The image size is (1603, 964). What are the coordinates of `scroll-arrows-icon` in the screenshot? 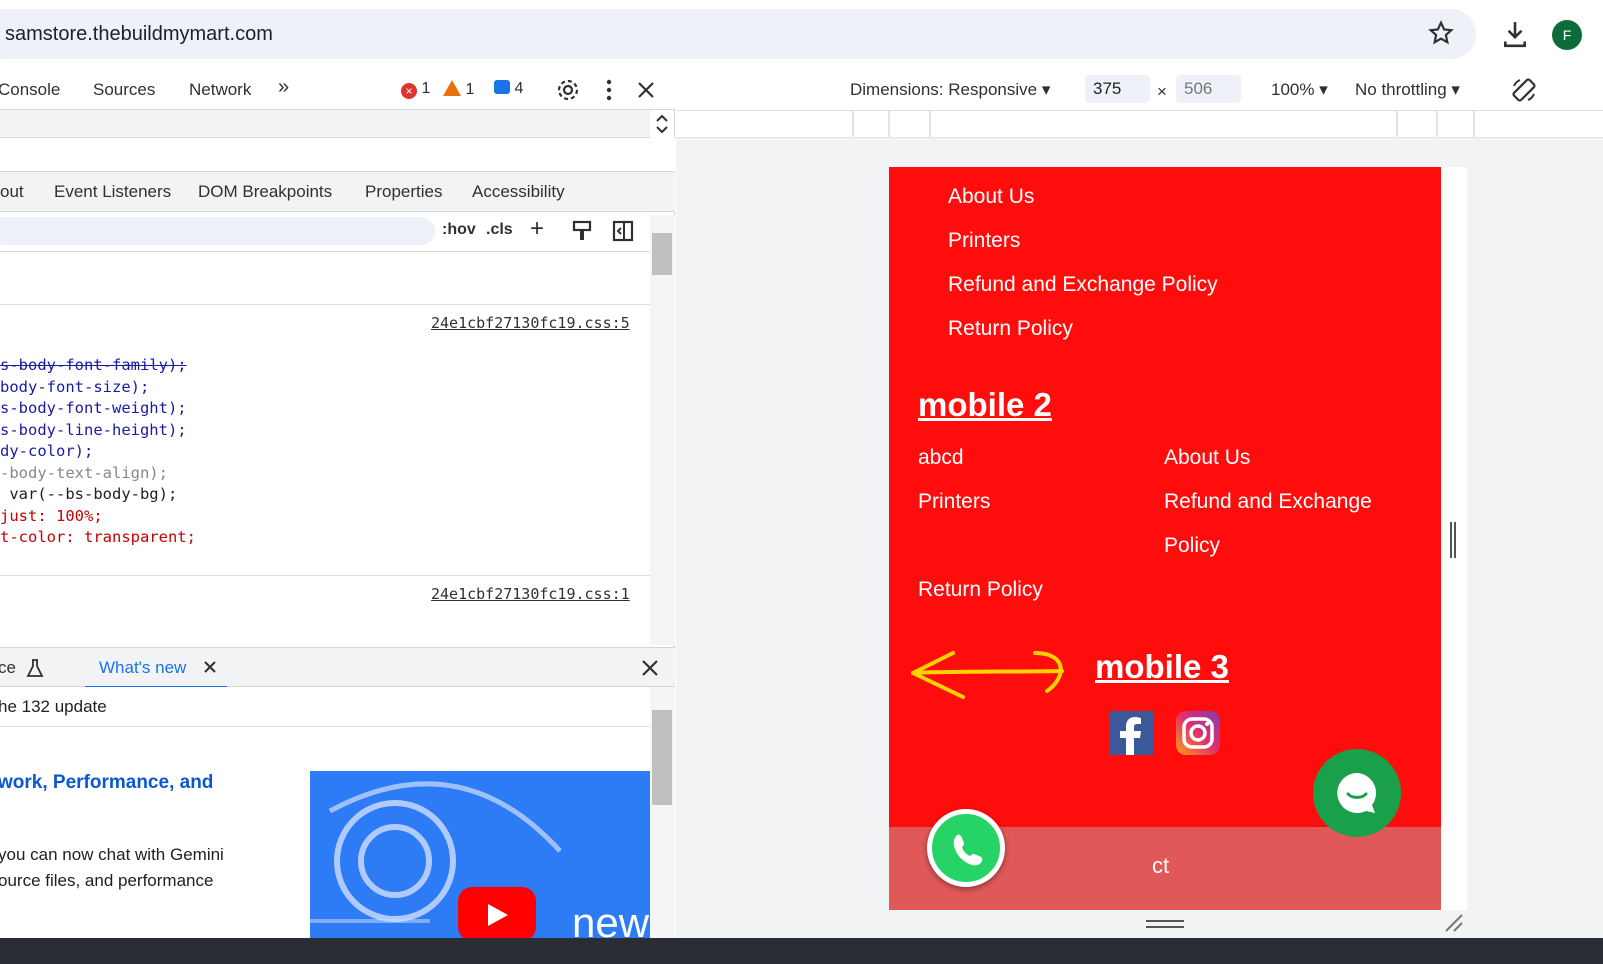 It's located at (662, 124).